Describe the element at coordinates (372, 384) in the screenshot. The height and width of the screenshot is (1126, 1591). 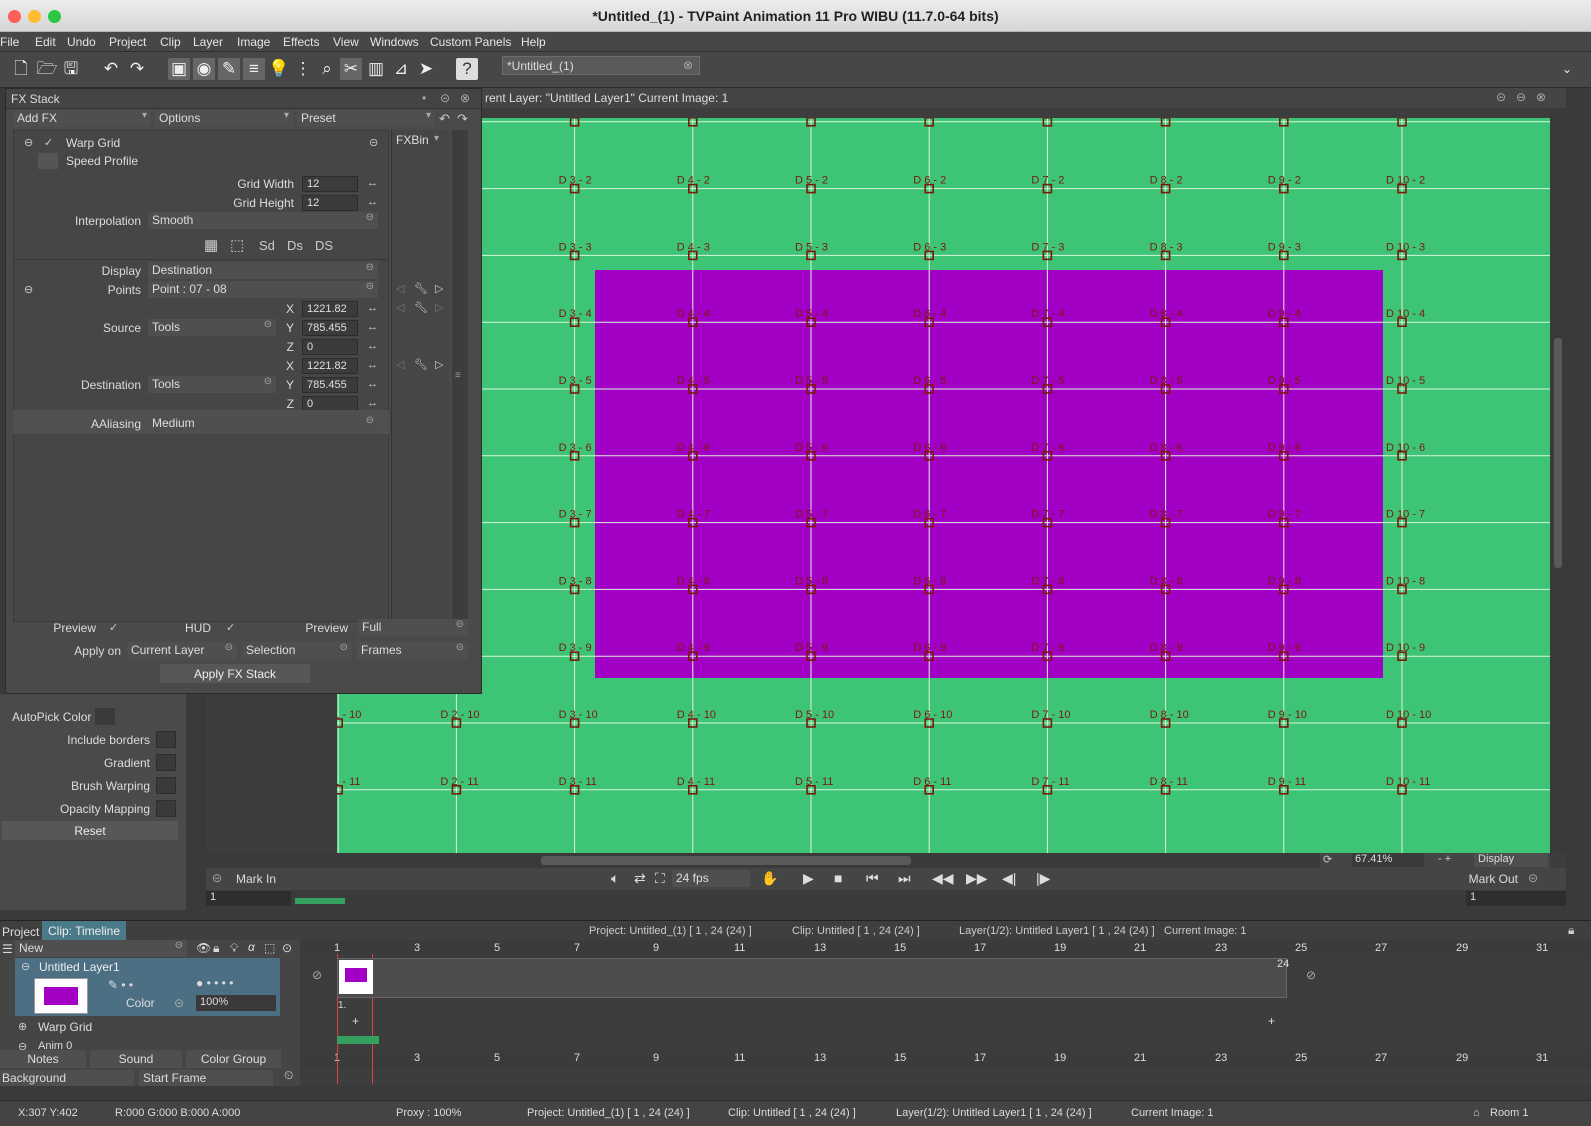
I see `destination-y-slider-icon: ↔` at that location.